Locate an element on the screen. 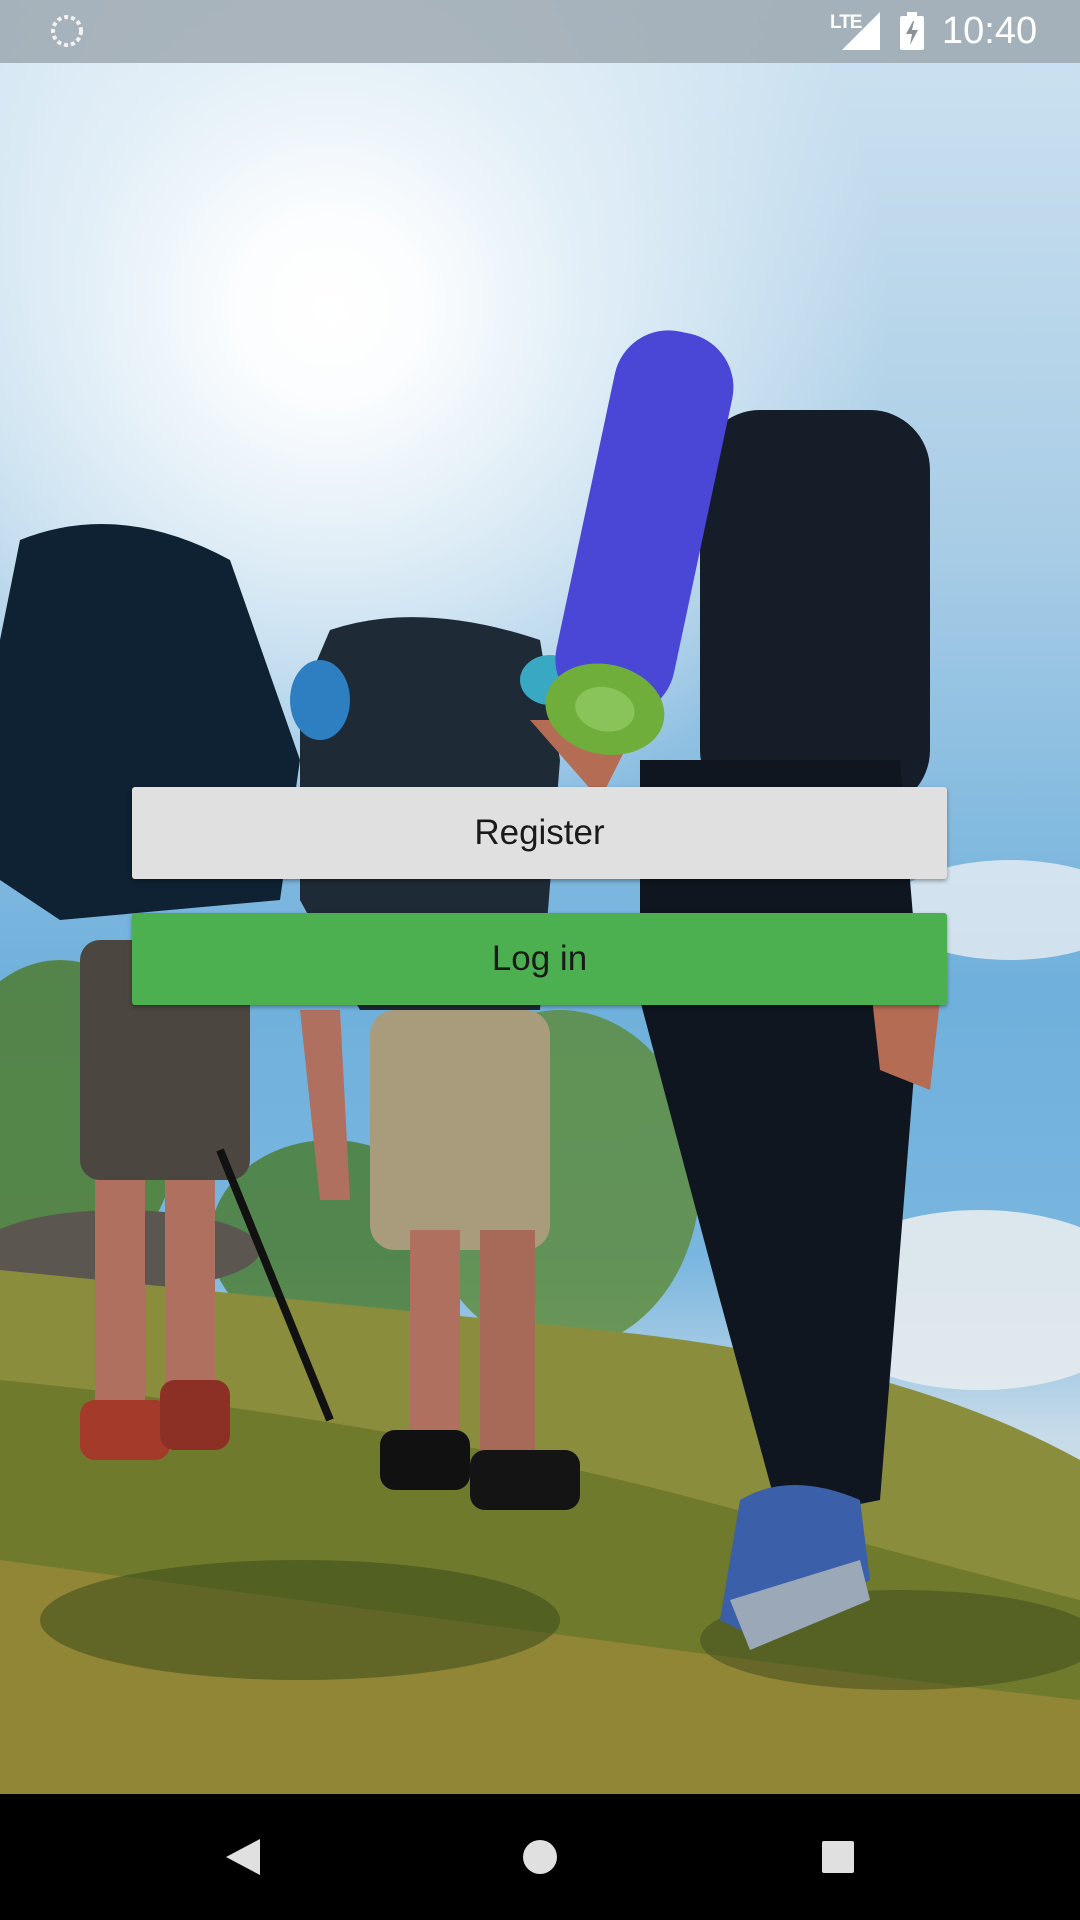 Image resolution: width=1080 pixels, height=1920 pixels. register-button: Register is located at coordinates (539, 833).